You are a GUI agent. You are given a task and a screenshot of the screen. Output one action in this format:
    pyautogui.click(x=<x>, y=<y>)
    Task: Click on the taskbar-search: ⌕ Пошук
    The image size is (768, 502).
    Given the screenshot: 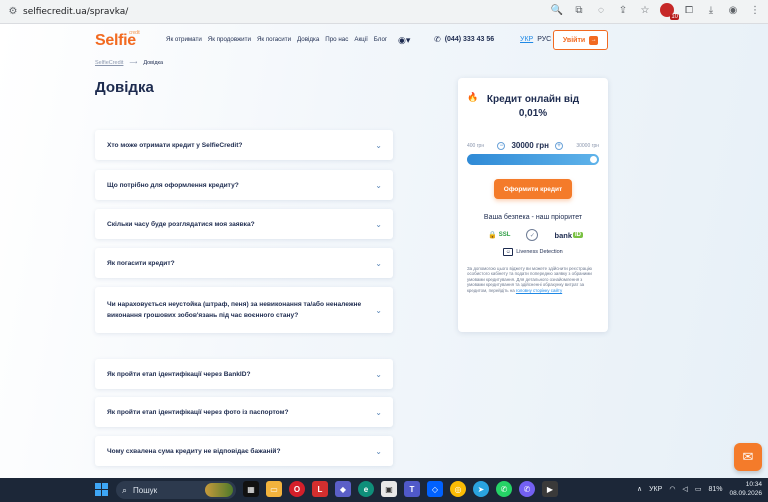 What is the action you would take?
    pyautogui.click(x=176, y=490)
    